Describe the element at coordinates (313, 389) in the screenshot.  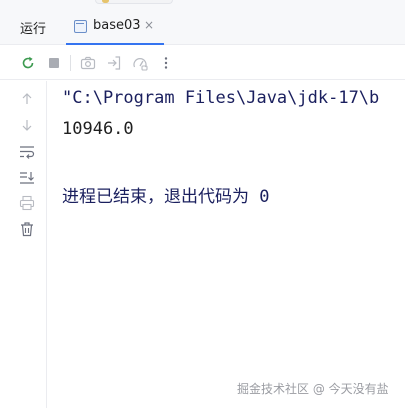
I see `watermark: 掘金技术社区 @ 今天没有盐` at that location.